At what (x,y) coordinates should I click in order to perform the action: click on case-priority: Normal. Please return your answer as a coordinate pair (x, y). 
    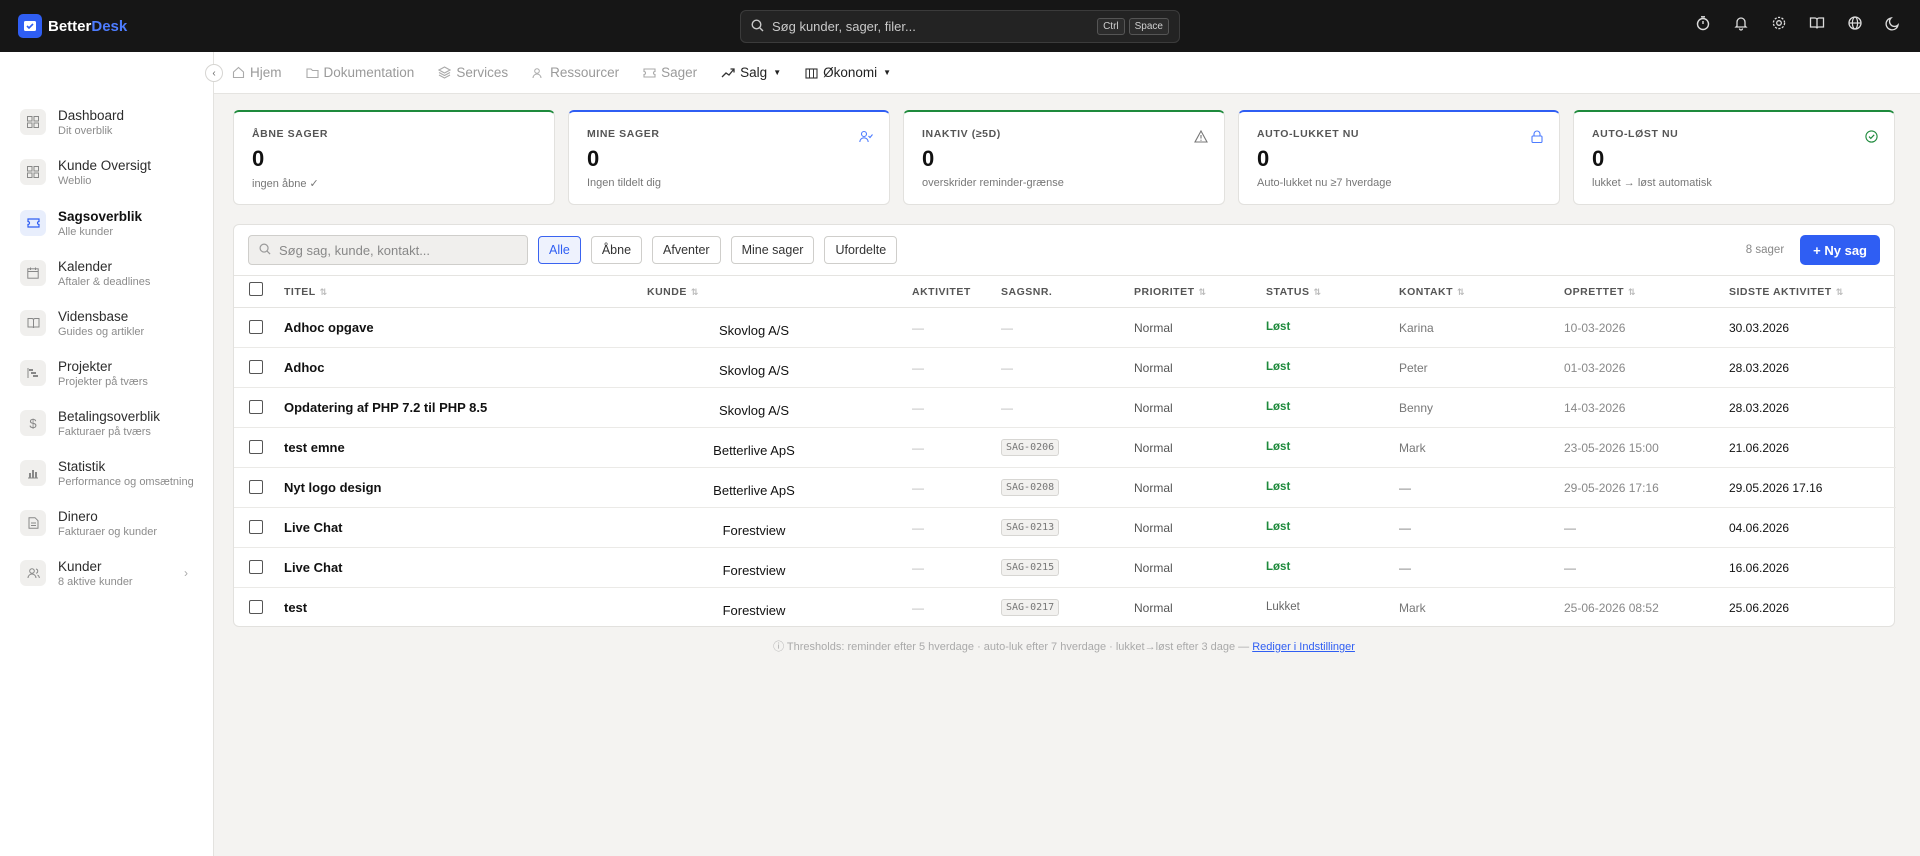
    Looking at the image, I should click on (1153, 368).